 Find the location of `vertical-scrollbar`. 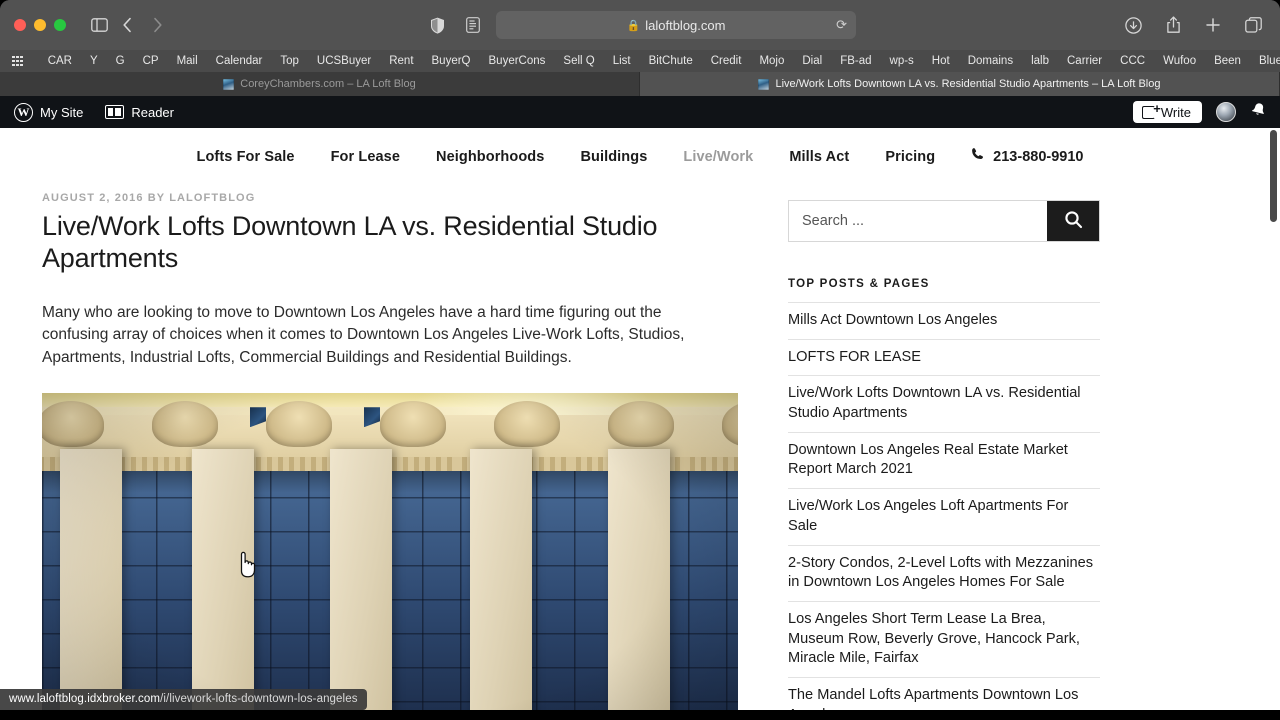

vertical-scrollbar is located at coordinates (1273, 176).